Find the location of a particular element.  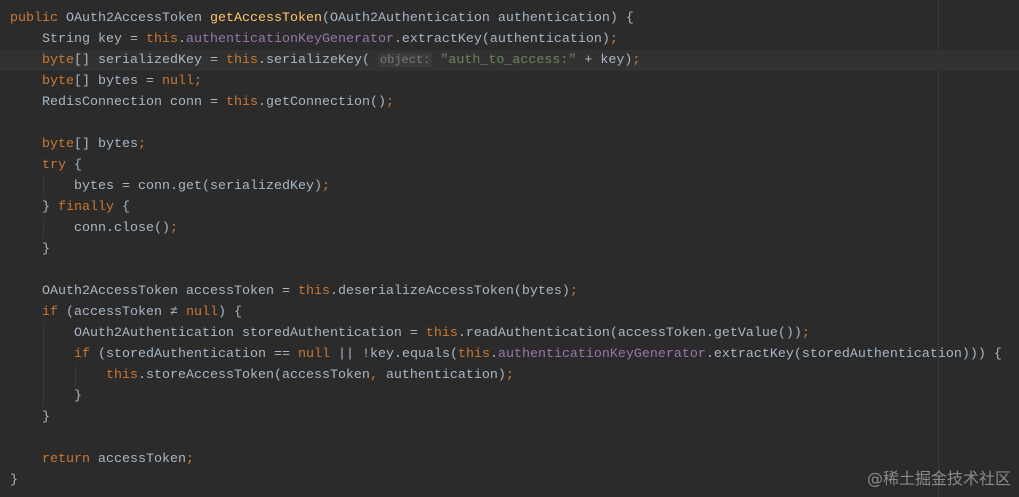

code-token: [] bytes is located at coordinates (106, 144).